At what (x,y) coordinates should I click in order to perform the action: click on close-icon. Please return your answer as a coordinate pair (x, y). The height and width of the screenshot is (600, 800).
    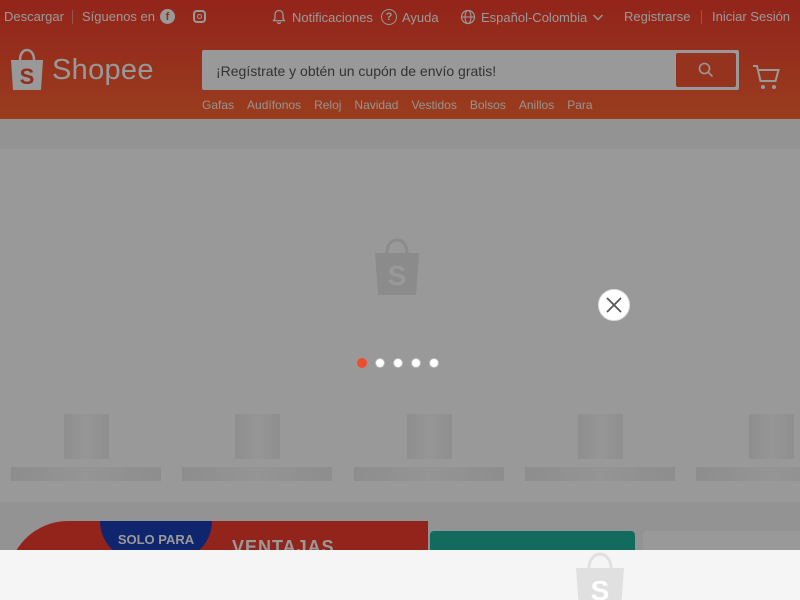
    Looking at the image, I should click on (614, 305).